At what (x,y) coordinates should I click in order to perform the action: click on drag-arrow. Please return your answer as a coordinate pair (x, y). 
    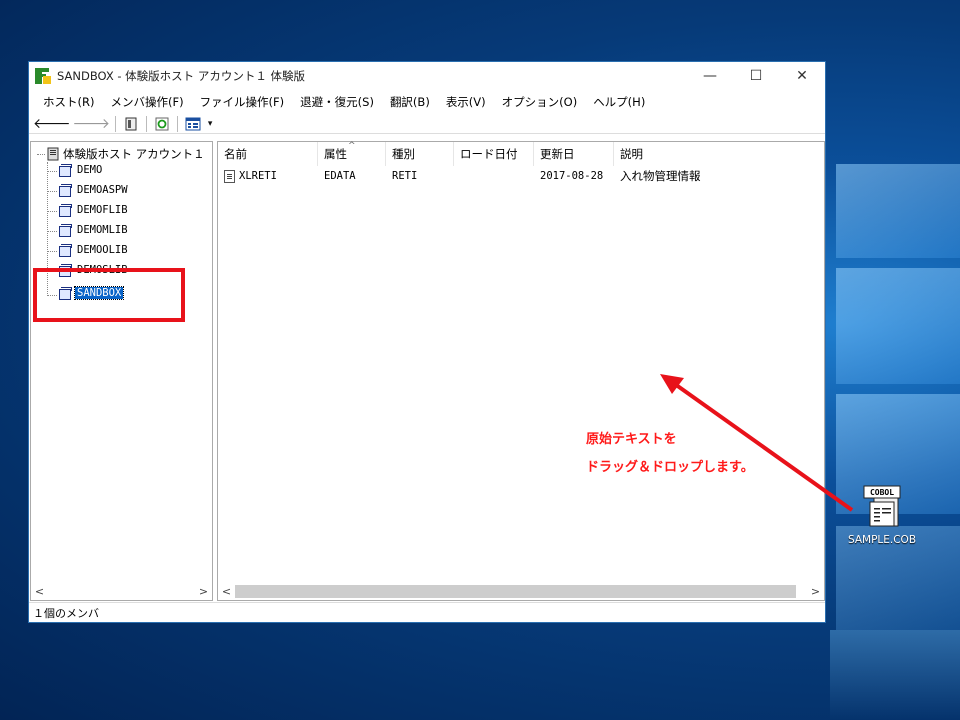
    Looking at the image, I should click on (757, 443).